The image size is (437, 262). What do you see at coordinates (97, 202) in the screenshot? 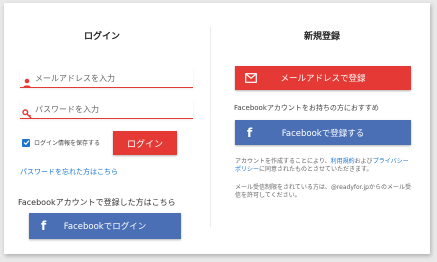
I see `facebook-login-lead: Facebookアカウントで登録した方はこちら` at bounding box center [97, 202].